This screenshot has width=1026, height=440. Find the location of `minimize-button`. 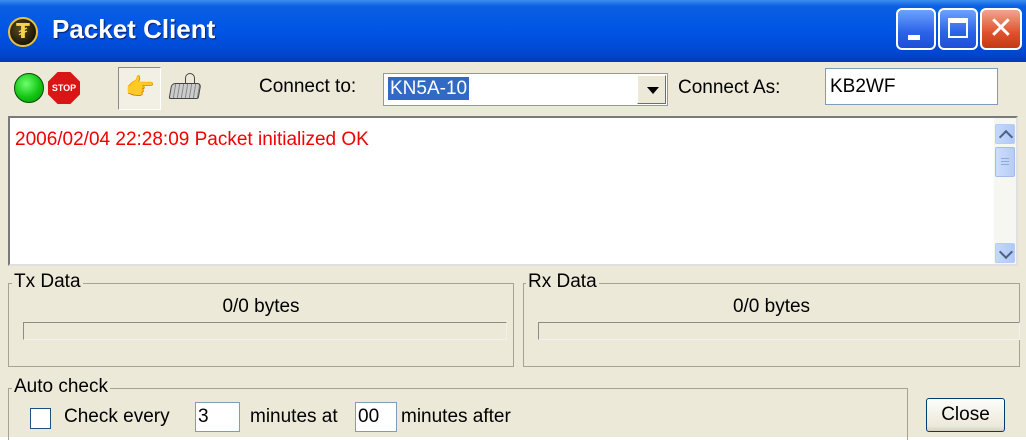

minimize-button is located at coordinates (916, 29).